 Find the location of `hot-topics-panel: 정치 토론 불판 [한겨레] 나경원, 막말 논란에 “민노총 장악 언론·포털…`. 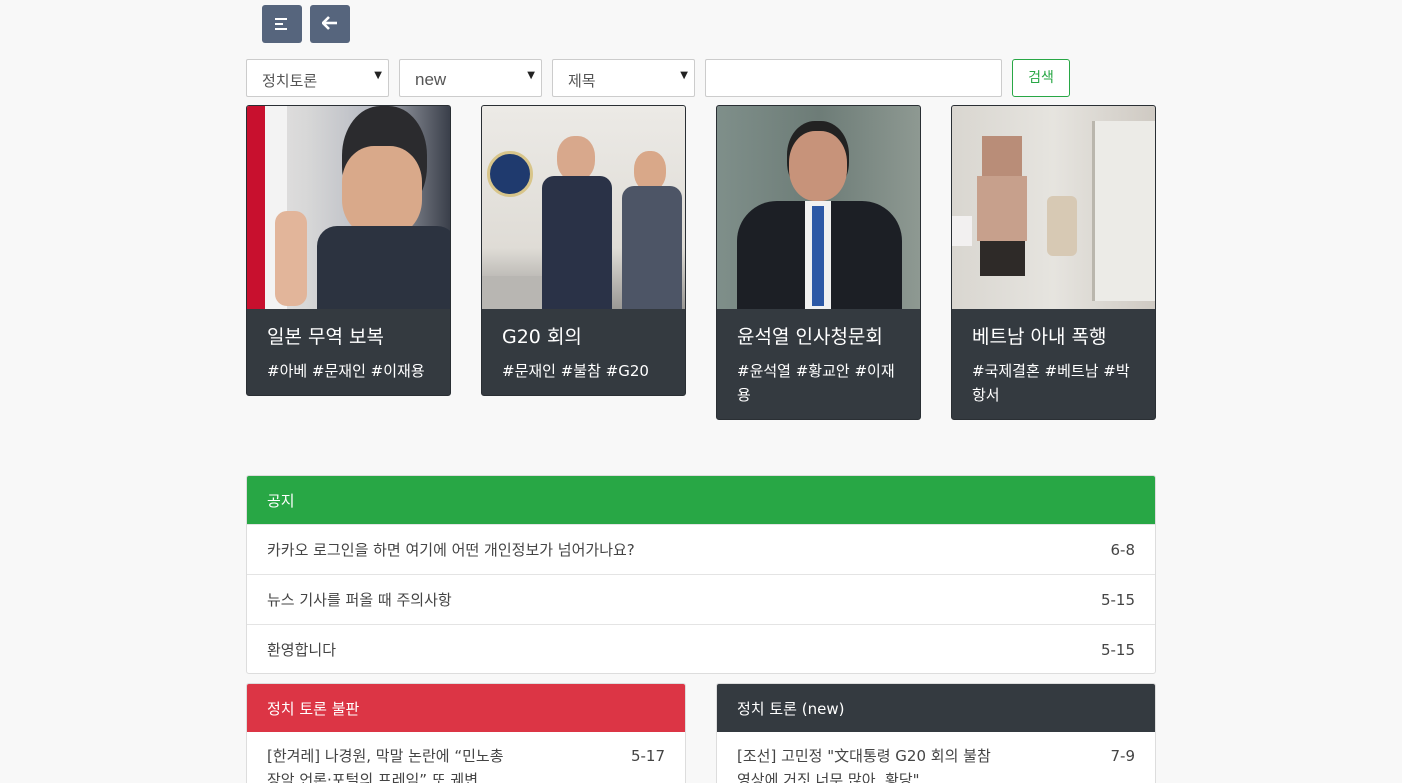

hot-topics-panel: 정치 토론 불판 [한겨레] 나경원, 막말 논란에 “민노총 장악 언론·포털… is located at coordinates (466, 733).